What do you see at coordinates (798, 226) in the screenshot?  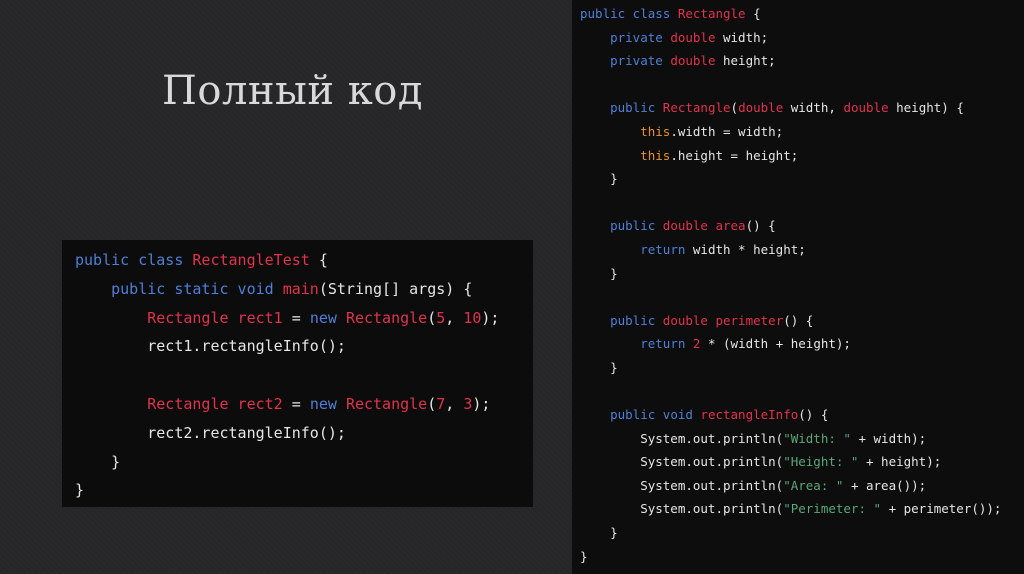 I see `code-line: public double area() {` at bounding box center [798, 226].